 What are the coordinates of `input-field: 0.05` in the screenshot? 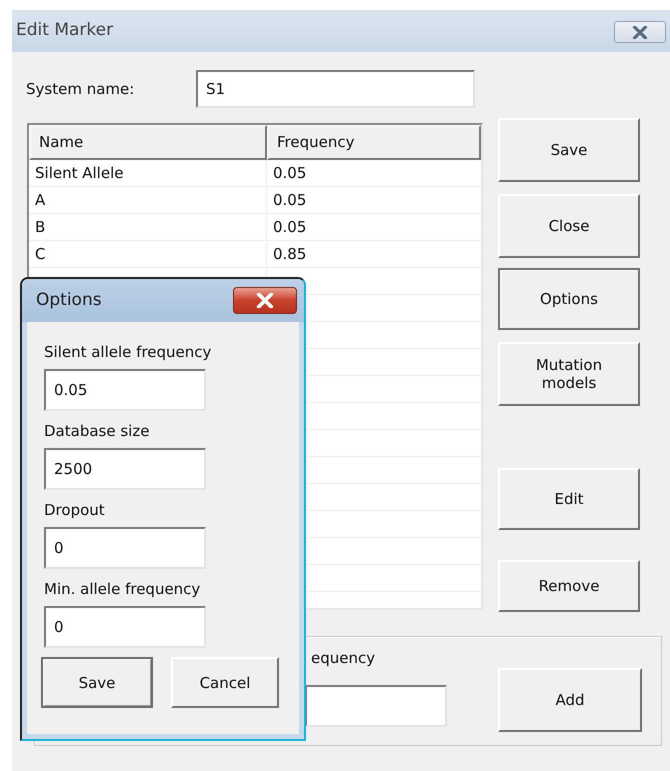 It's located at (125, 390).